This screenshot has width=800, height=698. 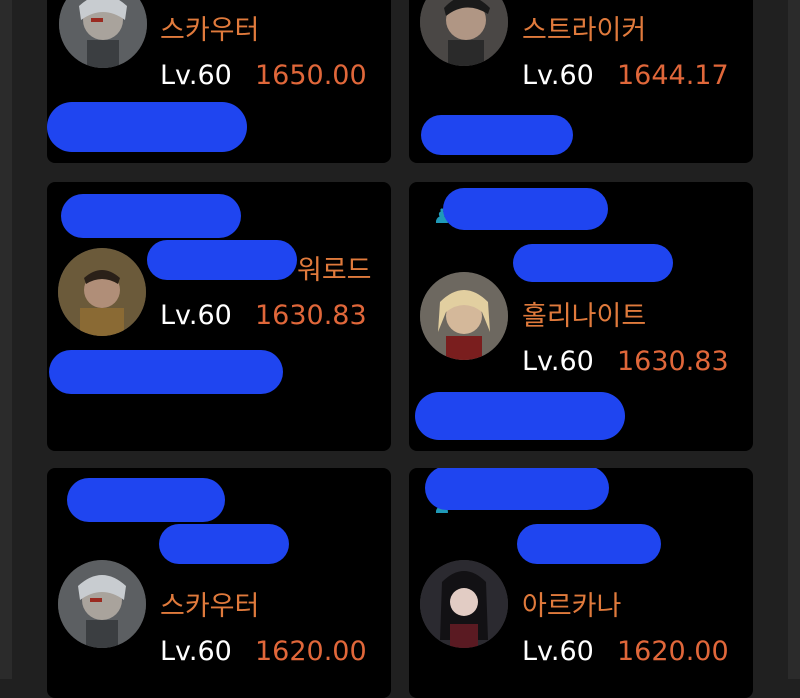 What do you see at coordinates (584, 316) in the screenshot?
I see `class-name: 홀리나이트` at bounding box center [584, 316].